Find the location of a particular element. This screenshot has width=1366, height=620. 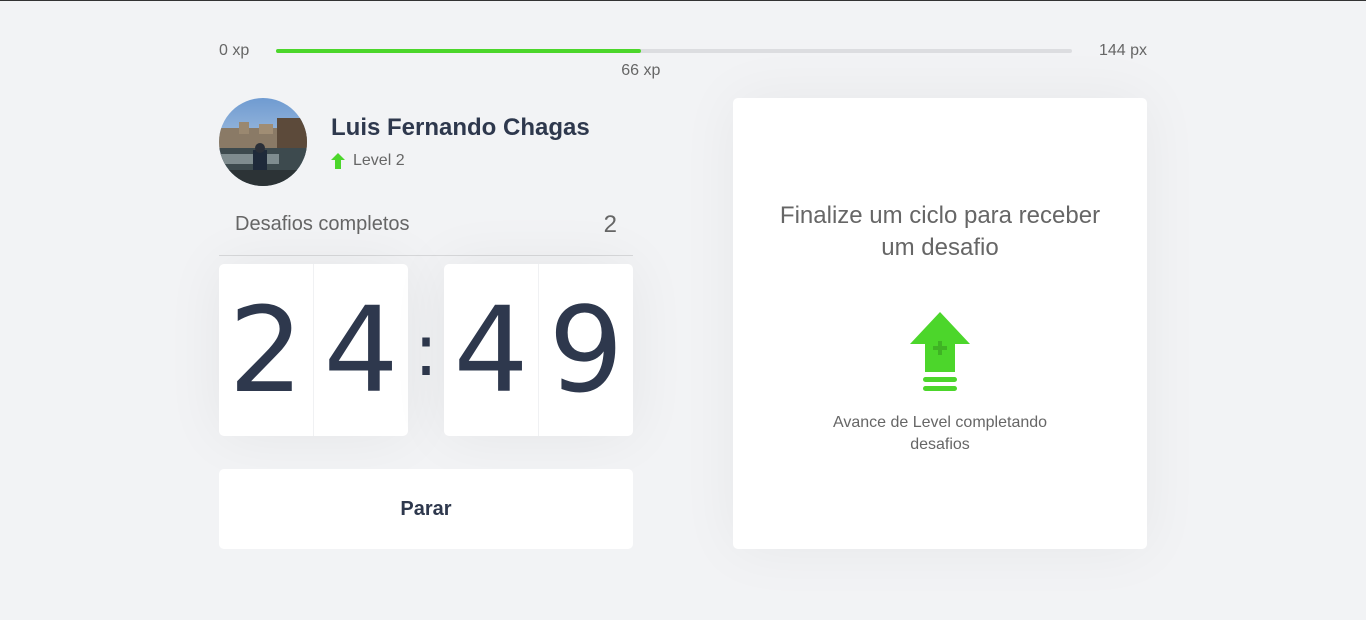

stop-cycle-button: Parar is located at coordinates (426, 509).